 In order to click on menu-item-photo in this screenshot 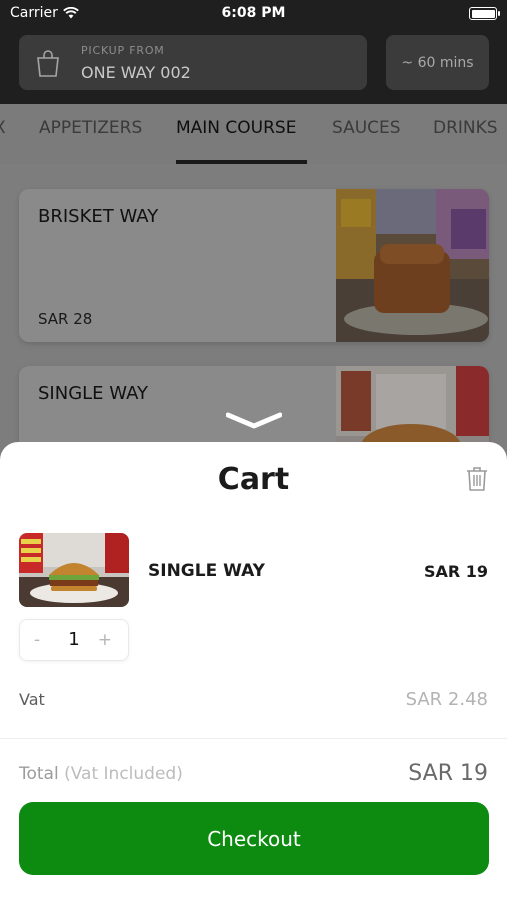, I will do `click(412, 265)`.